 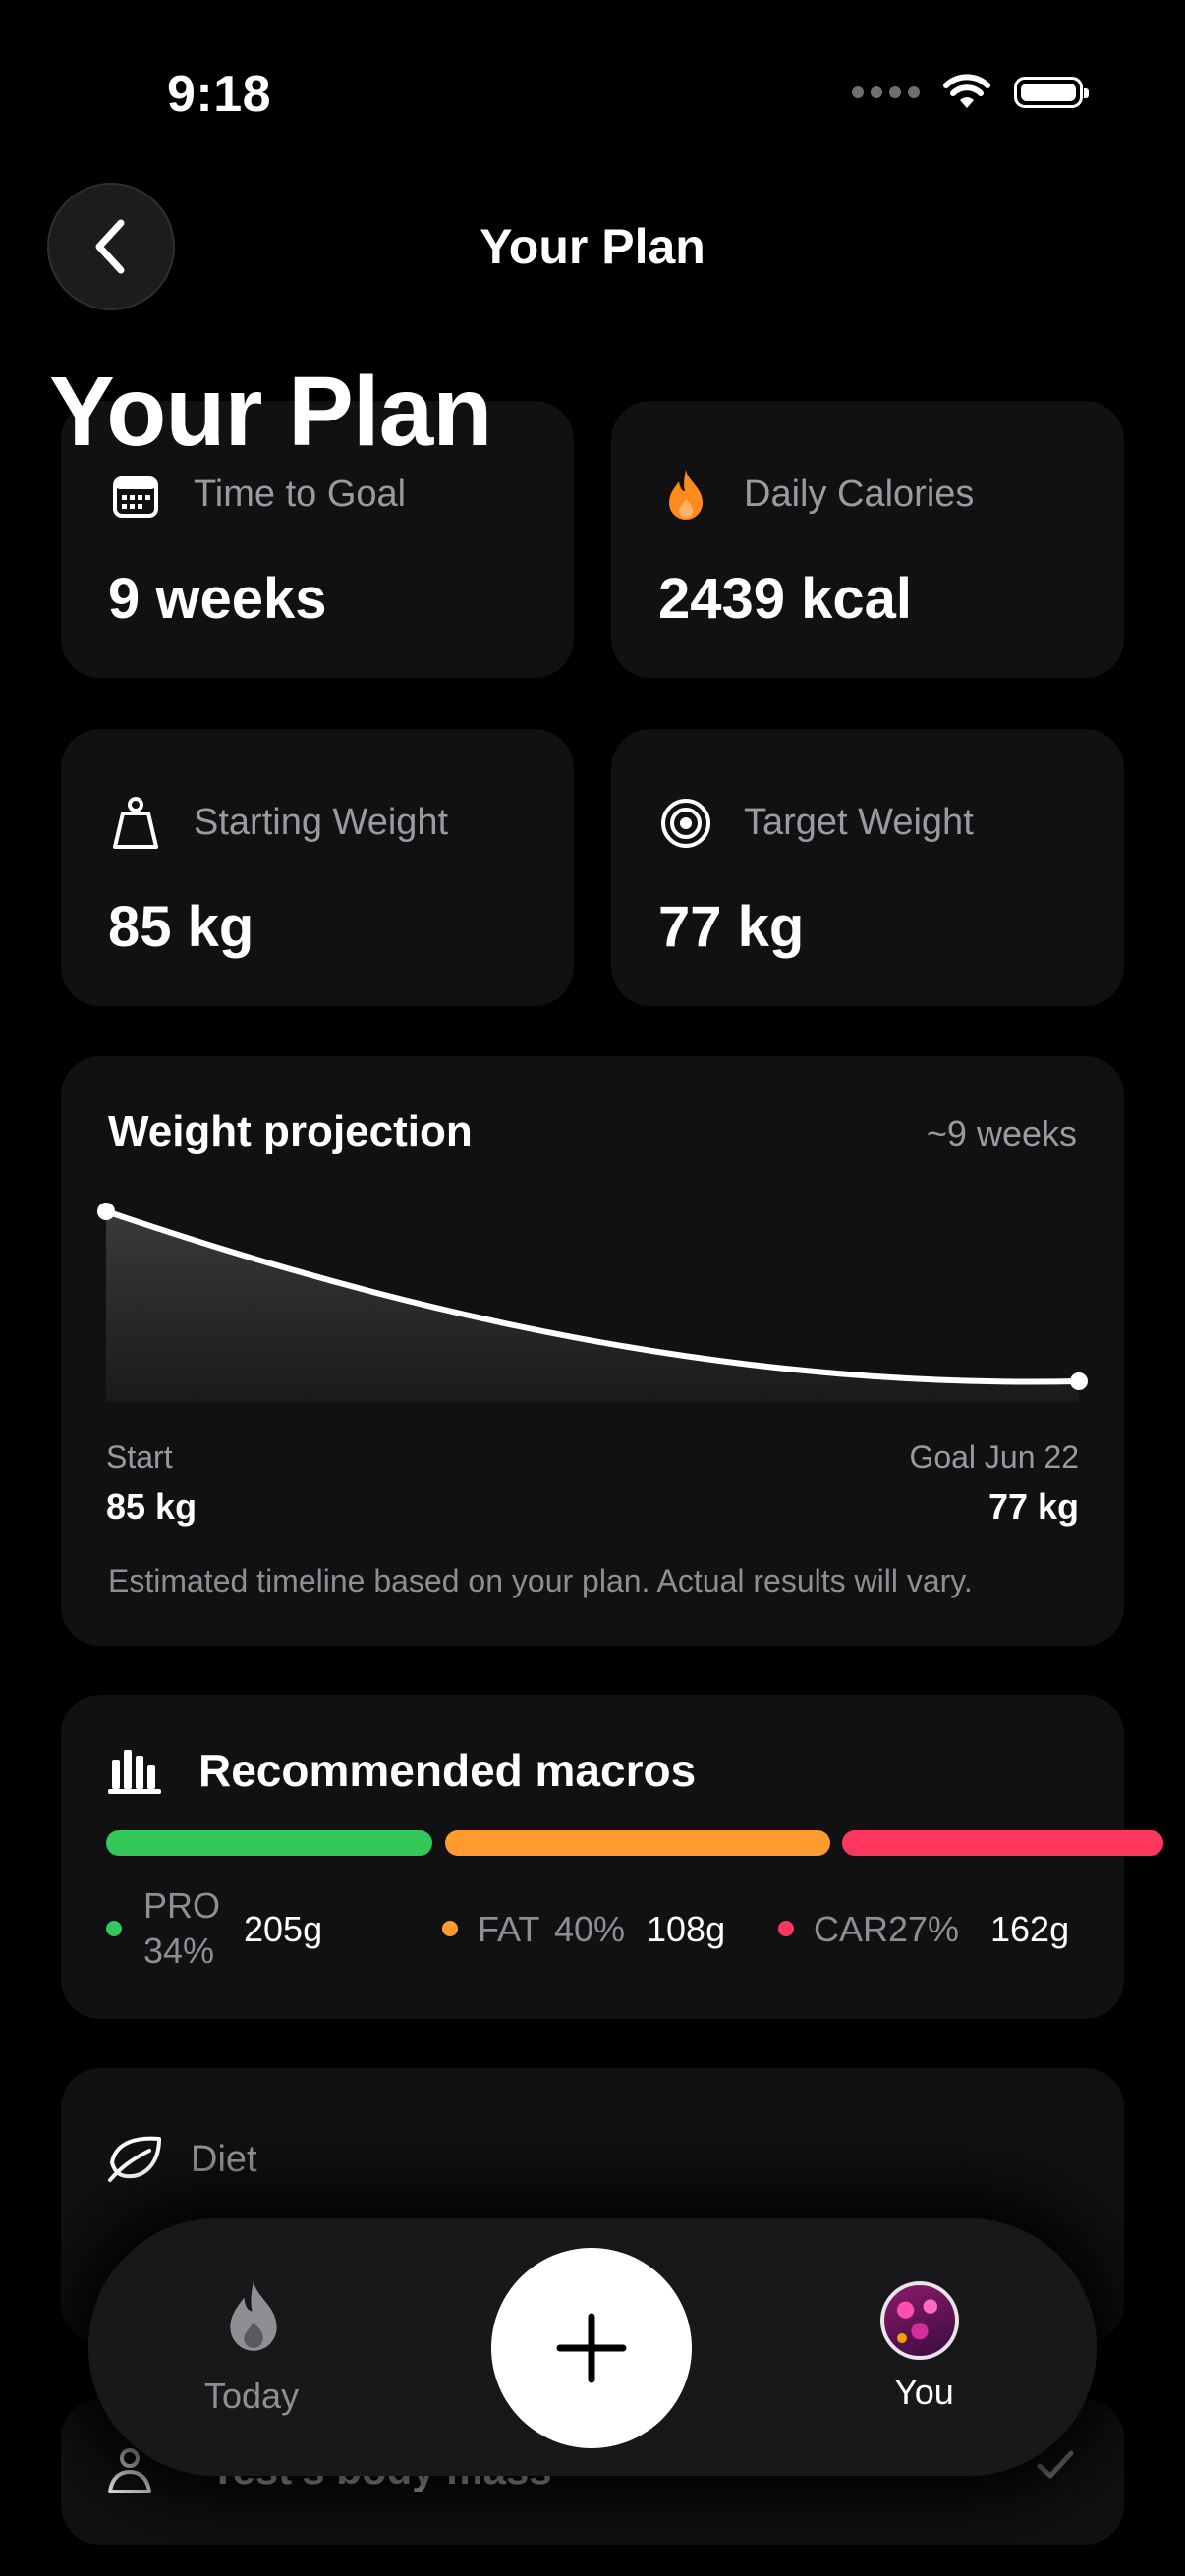 What do you see at coordinates (135, 2159) in the screenshot?
I see `leaf-icon` at bounding box center [135, 2159].